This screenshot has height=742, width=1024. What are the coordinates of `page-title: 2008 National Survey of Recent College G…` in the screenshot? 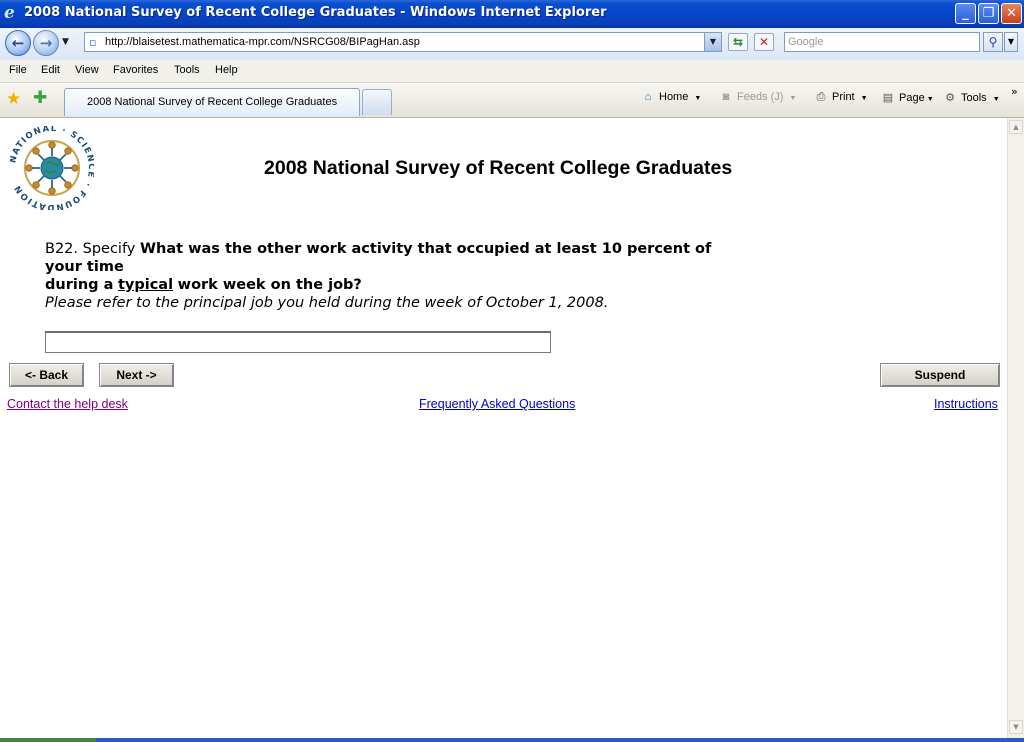 It's located at (498, 168).